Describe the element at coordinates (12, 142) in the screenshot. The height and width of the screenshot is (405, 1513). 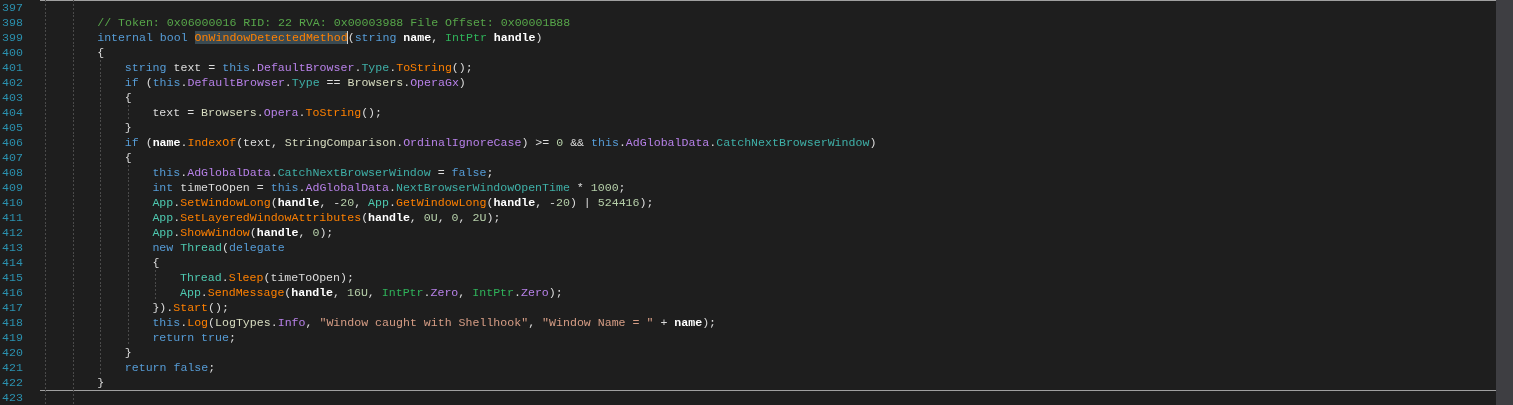
I see `line-number: 406` at that location.